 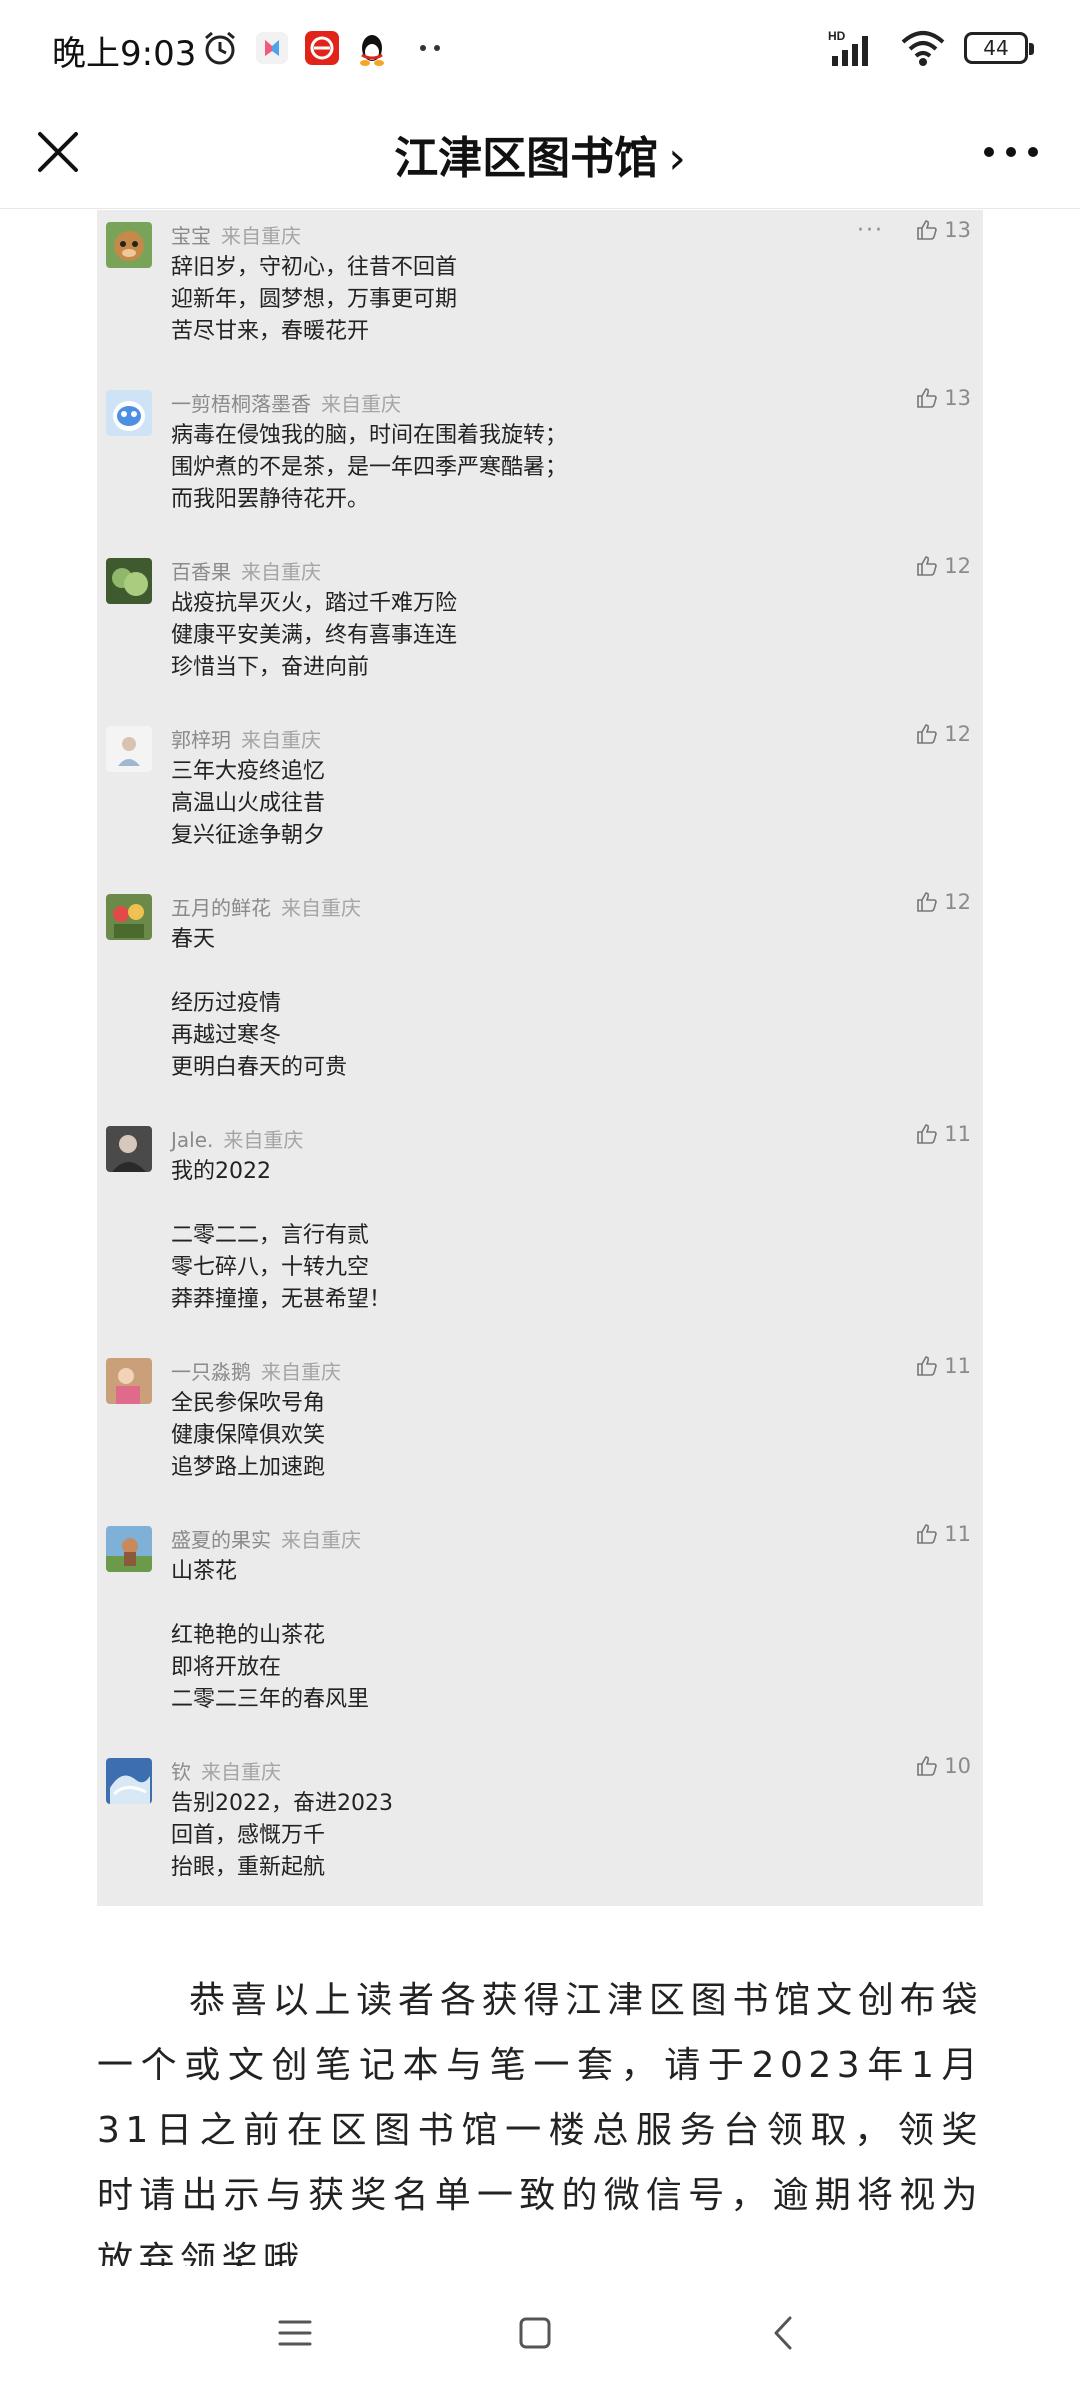 What do you see at coordinates (270, 1635) in the screenshot?
I see `comment-text: 山茶花 红艳艳的山茶花 即将开放在 二零二三年的春风里` at bounding box center [270, 1635].